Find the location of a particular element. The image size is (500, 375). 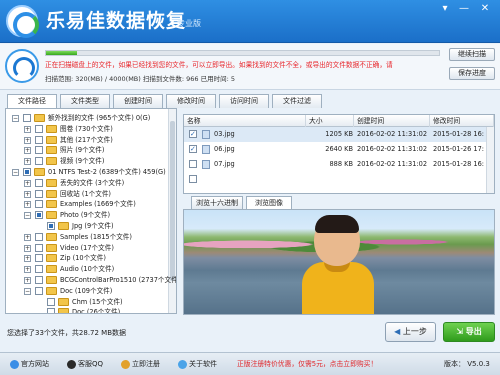

tab-modified-time: 修改时间 is located at coordinates (191, 101).